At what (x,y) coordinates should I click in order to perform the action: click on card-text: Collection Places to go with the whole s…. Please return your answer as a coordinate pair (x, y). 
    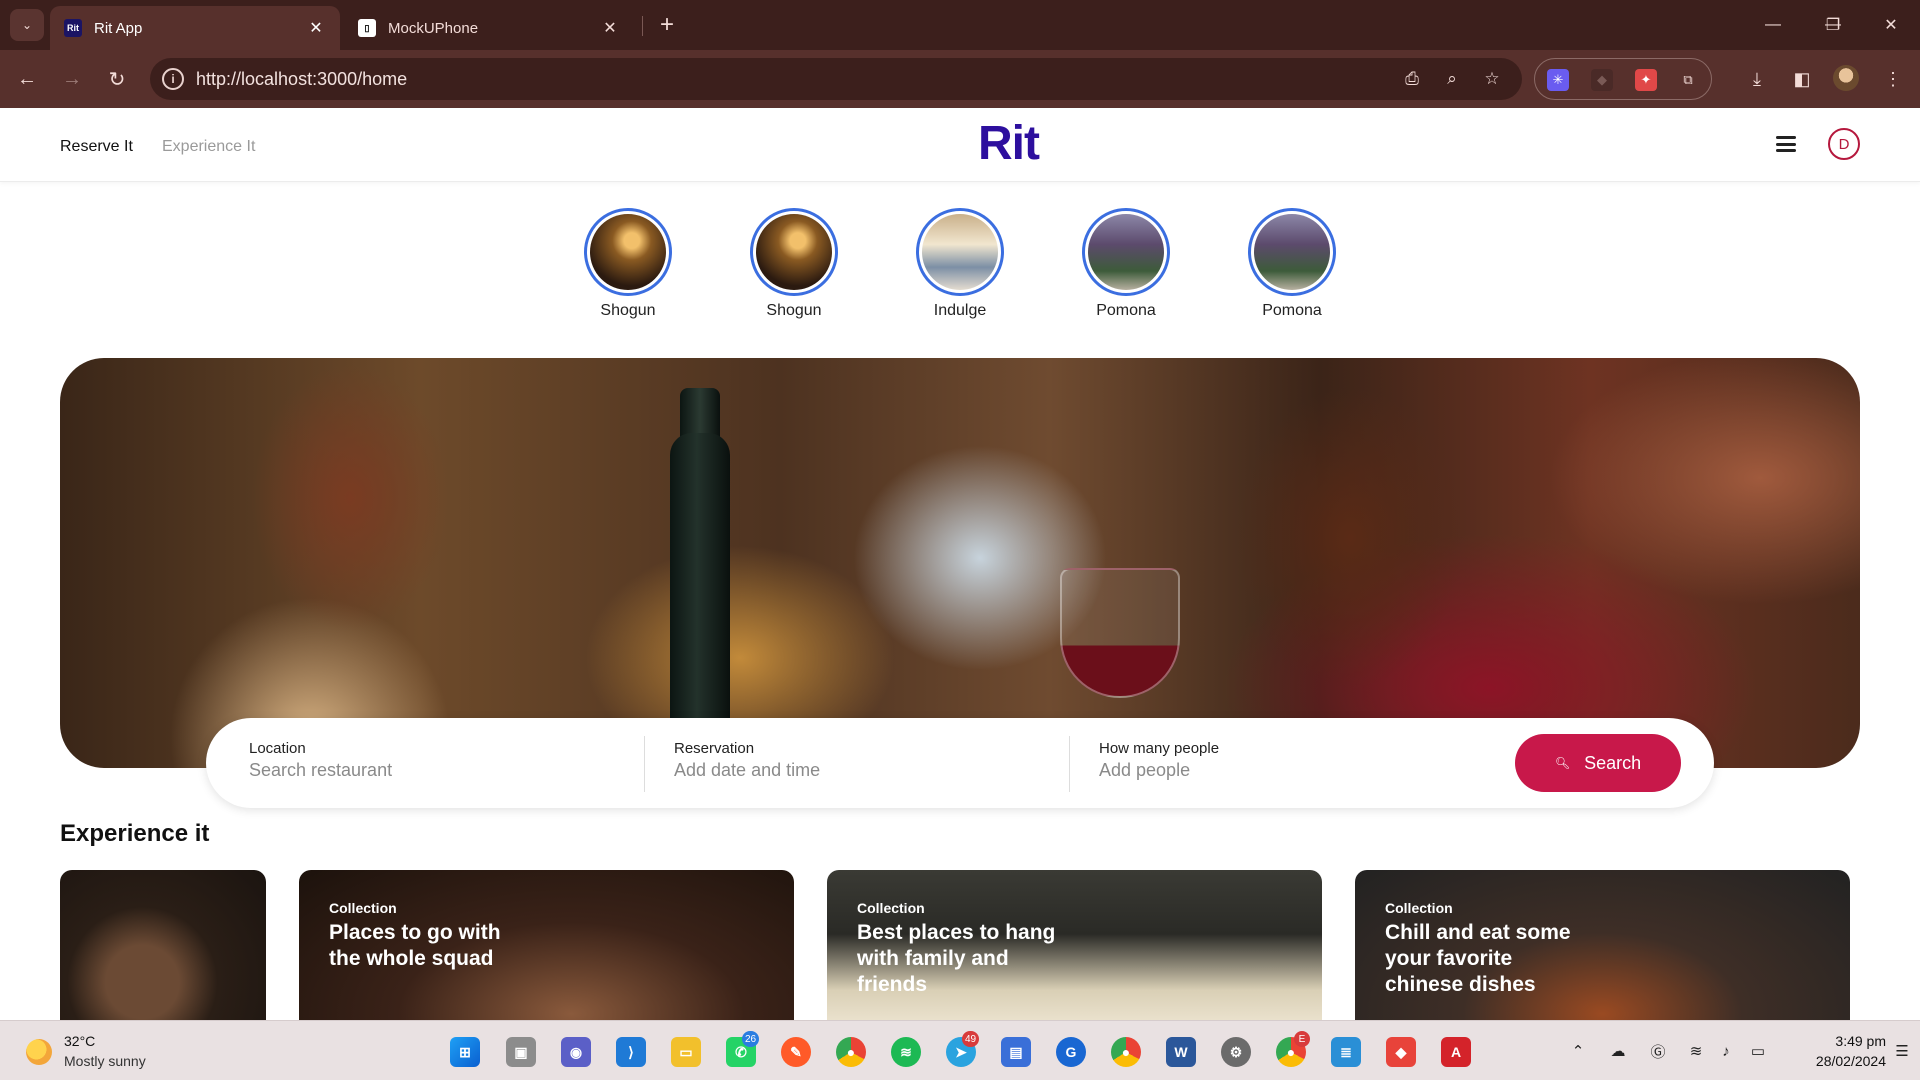
    Looking at the image, I should click on (424, 936).